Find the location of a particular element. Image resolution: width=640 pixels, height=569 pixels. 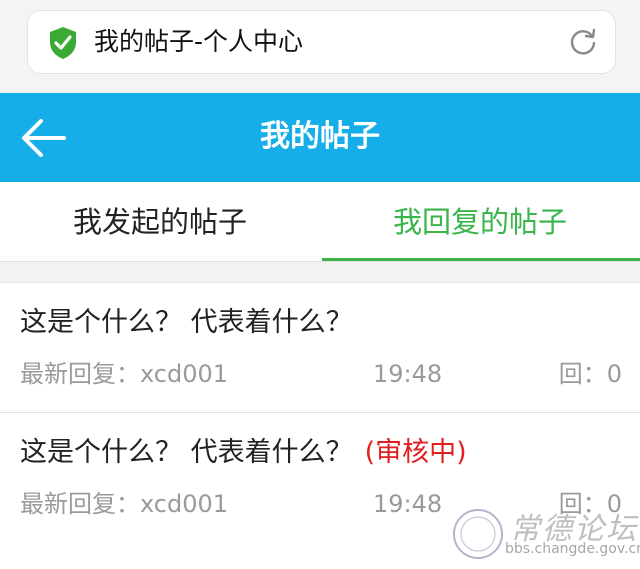

reload-icon is located at coordinates (583, 42).